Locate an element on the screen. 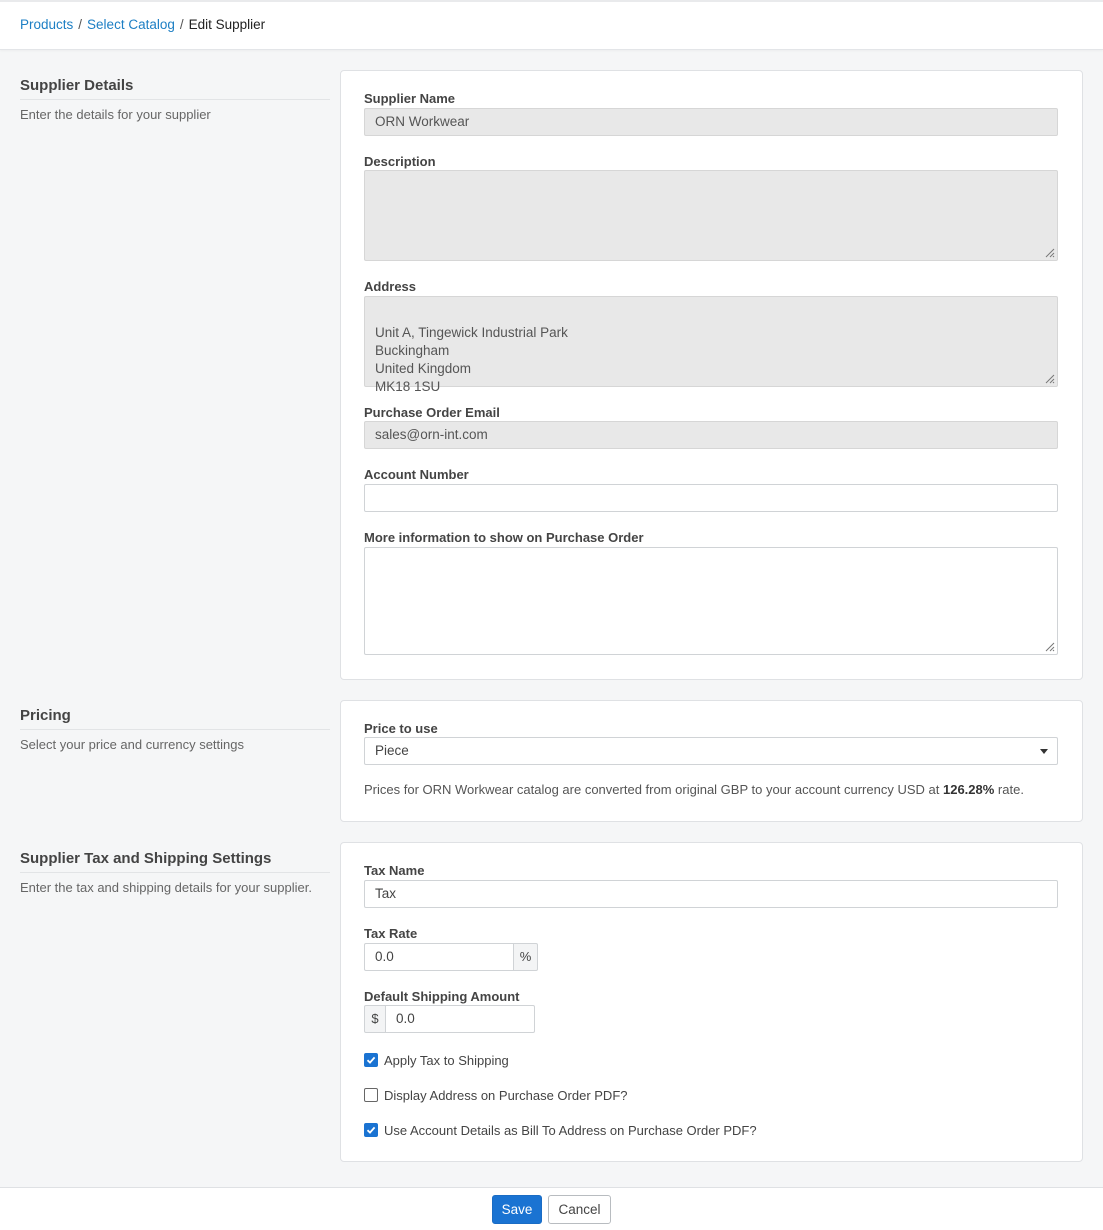  po-email-label: Purchase Order Email is located at coordinates (432, 412).